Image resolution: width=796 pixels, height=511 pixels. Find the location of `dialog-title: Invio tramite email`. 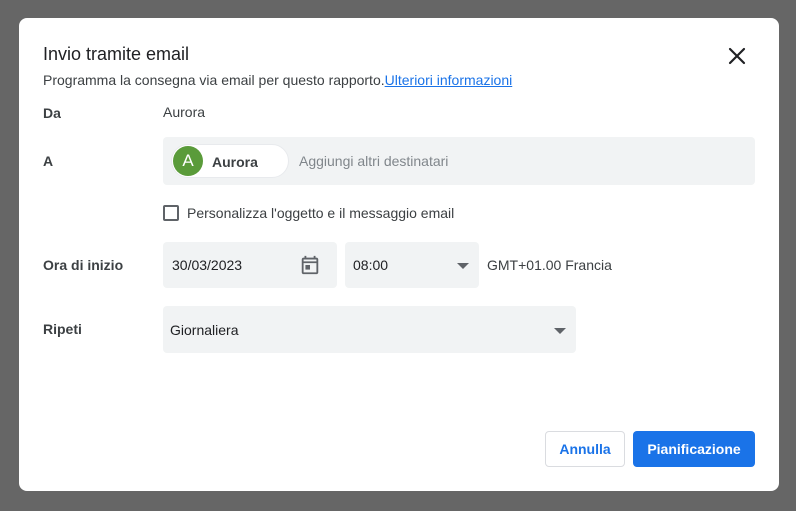

dialog-title: Invio tramite email is located at coordinates (116, 54).